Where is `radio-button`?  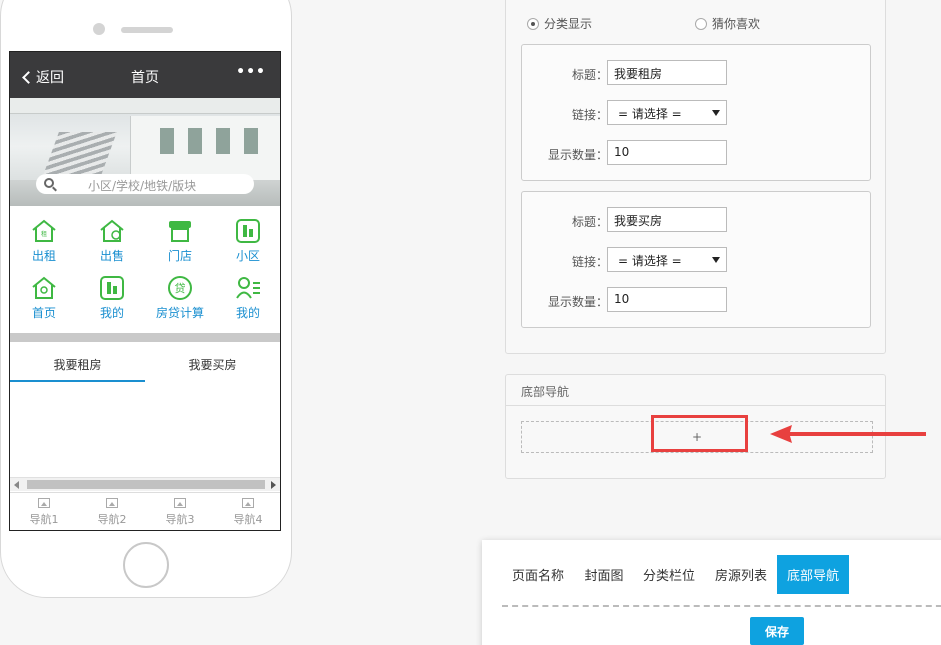 radio-button is located at coordinates (701, 23).